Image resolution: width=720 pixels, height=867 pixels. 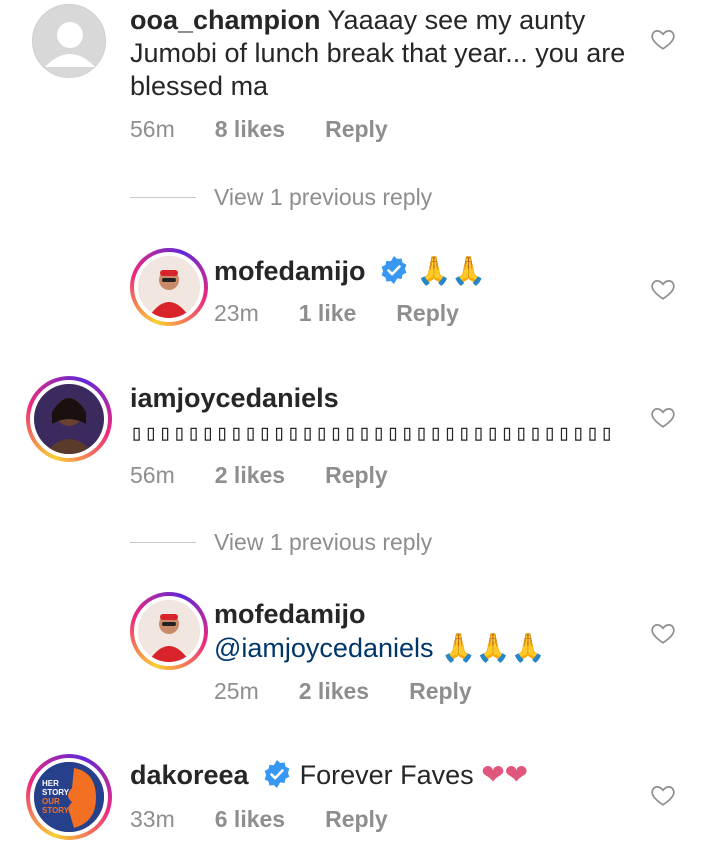 What do you see at coordinates (234, 398) in the screenshot?
I see `comment-username: iamjoycedaniels` at bounding box center [234, 398].